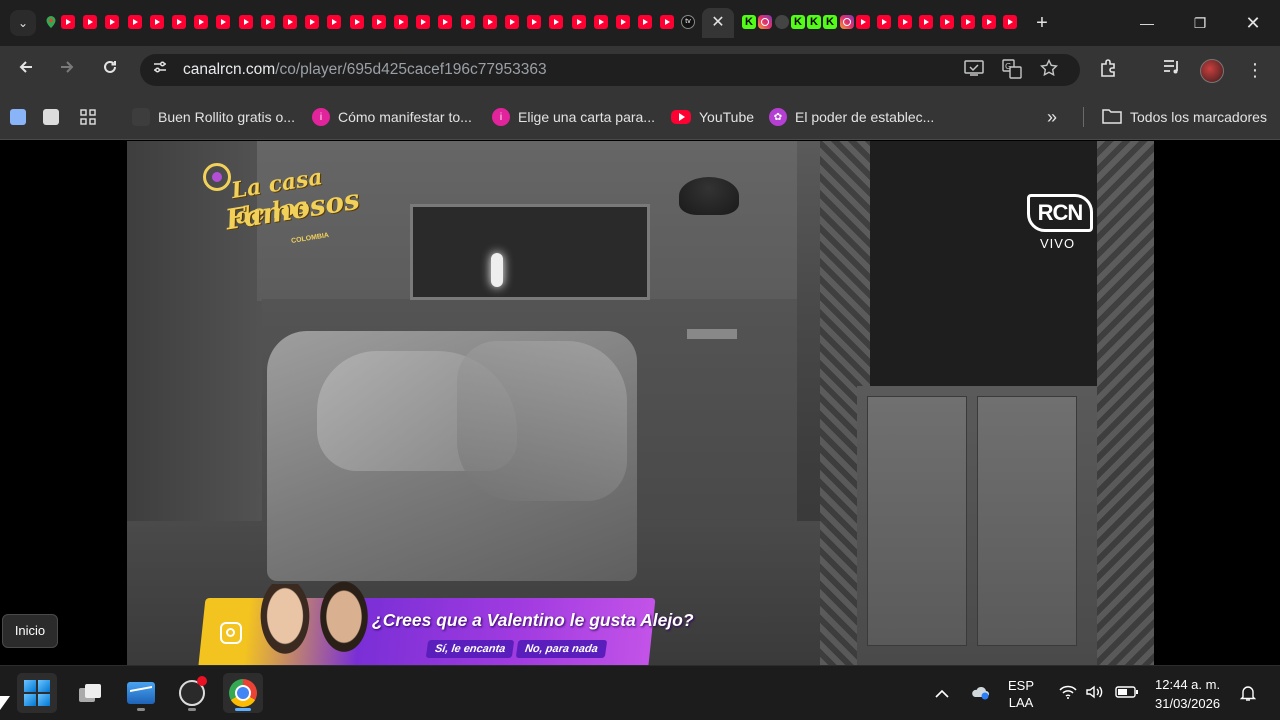  What do you see at coordinates (712, 117) in the screenshot?
I see `bookmark-item: YouTube` at bounding box center [712, 117].